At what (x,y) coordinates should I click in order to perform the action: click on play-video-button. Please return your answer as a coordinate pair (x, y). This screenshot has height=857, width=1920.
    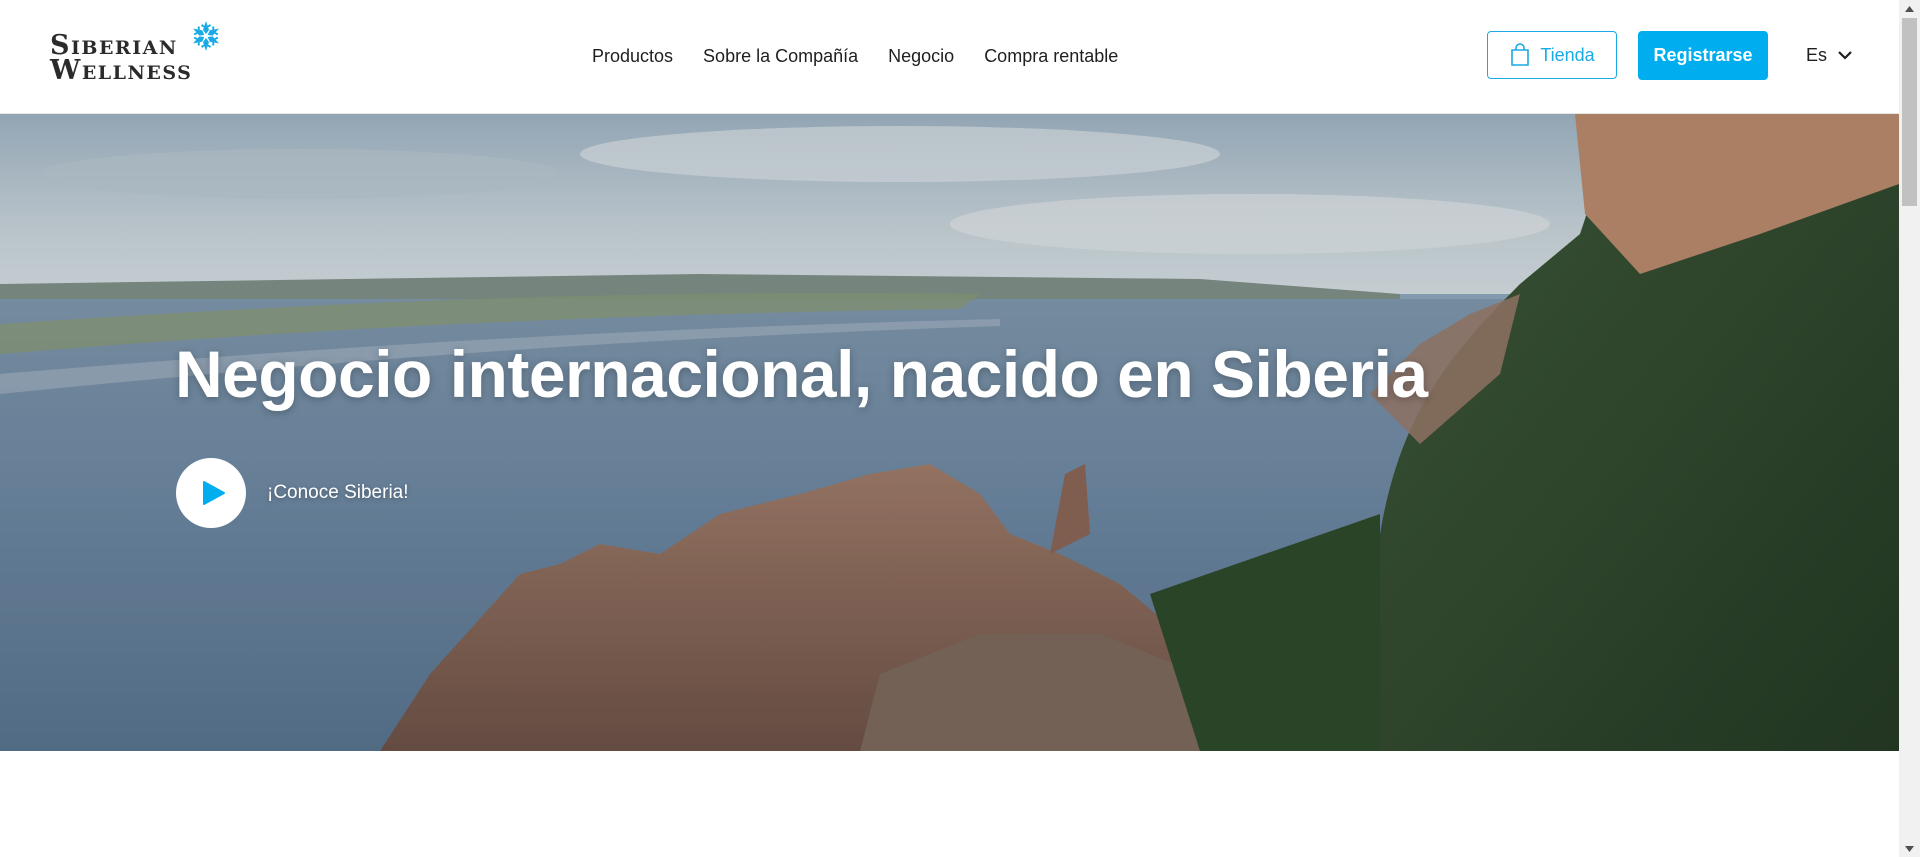
    Looking at the image, I should click on (211, 493).